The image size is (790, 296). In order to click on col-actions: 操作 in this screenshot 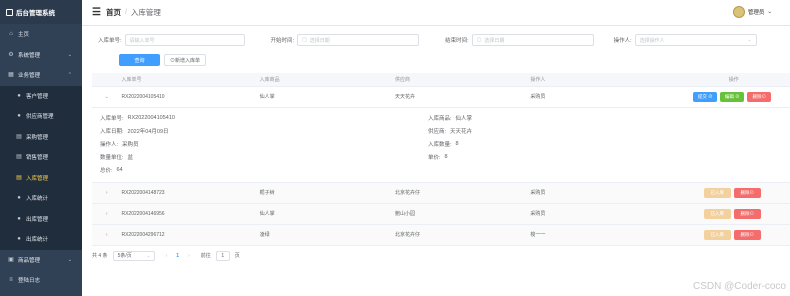, I will do `click(733, 80)`.